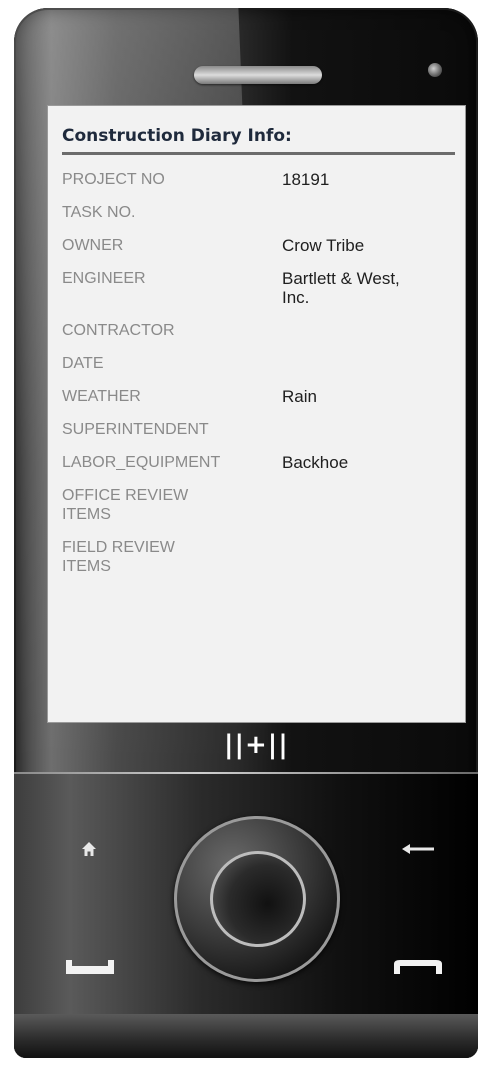 This screenshot has height=1065, width=483. Describe the element at coordinates (263, 559) in the screenshot. I see `field-row-field-review-items: FIELD REVIEW ITEMS` at that location.